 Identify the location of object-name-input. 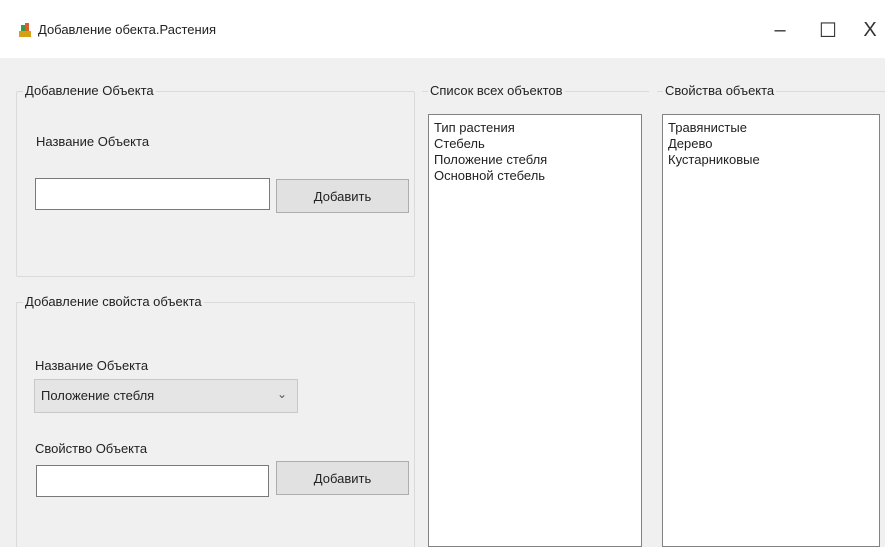
(152, 194).